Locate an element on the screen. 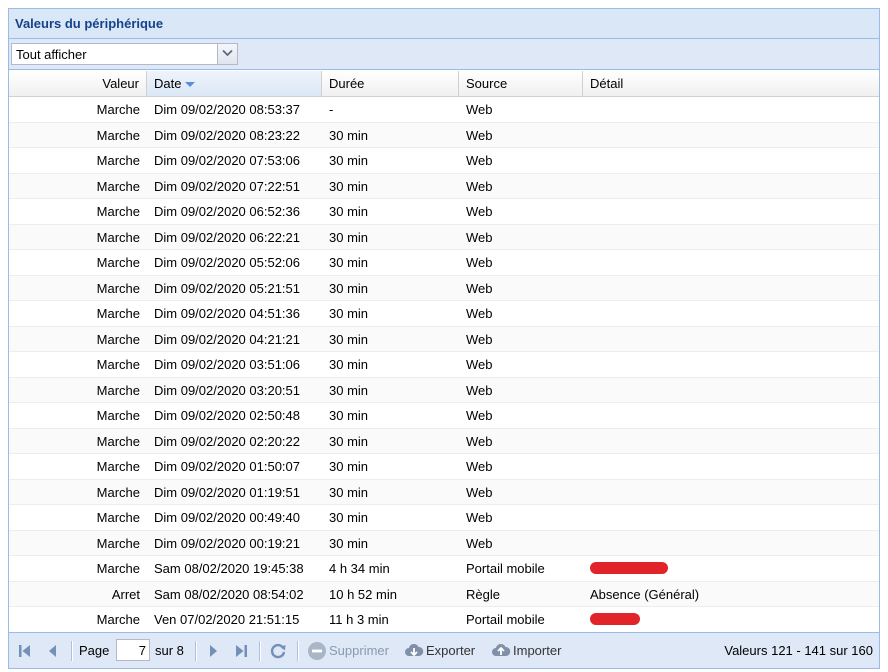  next-page-icon is located at coordinates (213, 651).